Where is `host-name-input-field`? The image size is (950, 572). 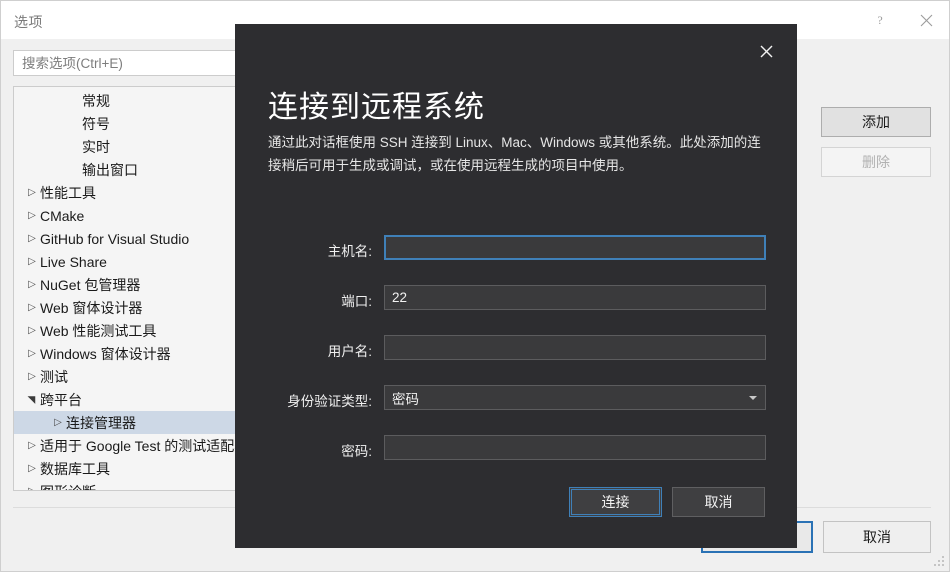 host-name-input-field is located at coordinates (575, 247).